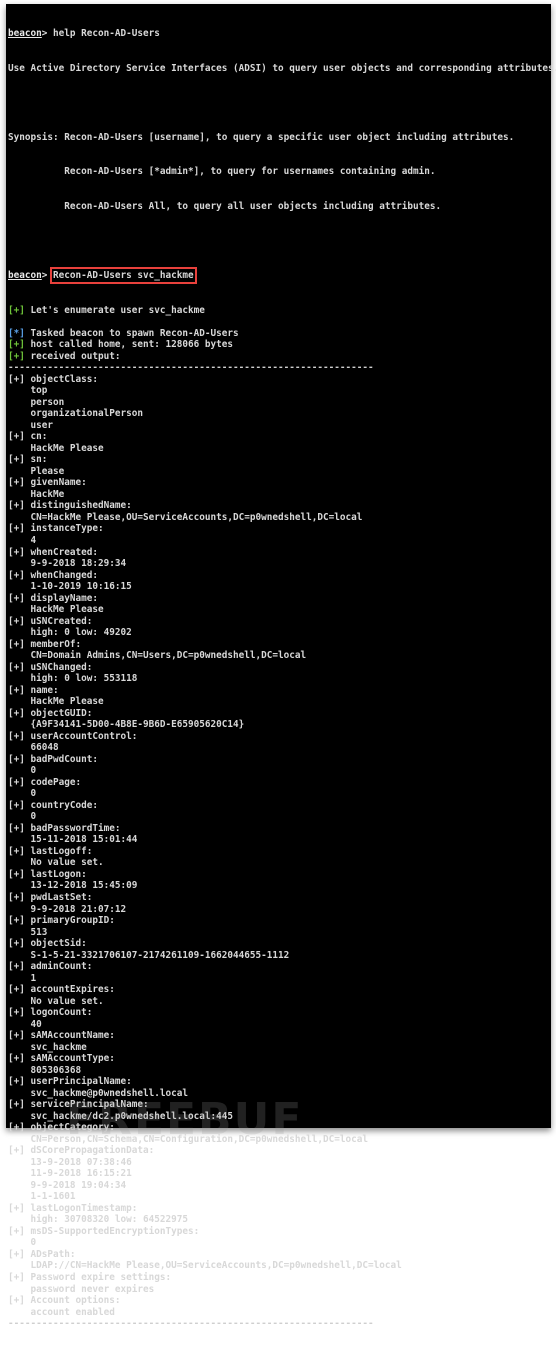  I want to click on status-text: host called home, sent: 128066 bytes, so click(129, 345).